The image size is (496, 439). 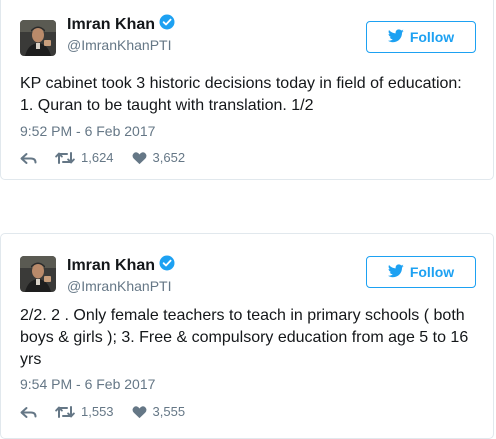 I want to click on tweet-actions: 1,553 3,555, so click(x=111, y=411).